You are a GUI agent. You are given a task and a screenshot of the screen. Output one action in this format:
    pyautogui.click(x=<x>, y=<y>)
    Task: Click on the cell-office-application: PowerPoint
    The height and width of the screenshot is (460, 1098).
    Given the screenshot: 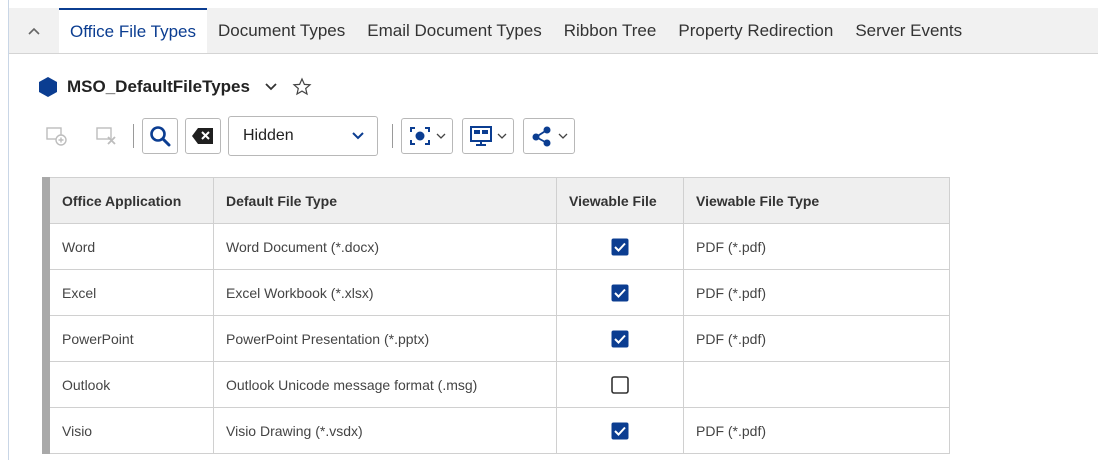 What is the action you would take?
    pyautogui.click(x=131, y=338)
    